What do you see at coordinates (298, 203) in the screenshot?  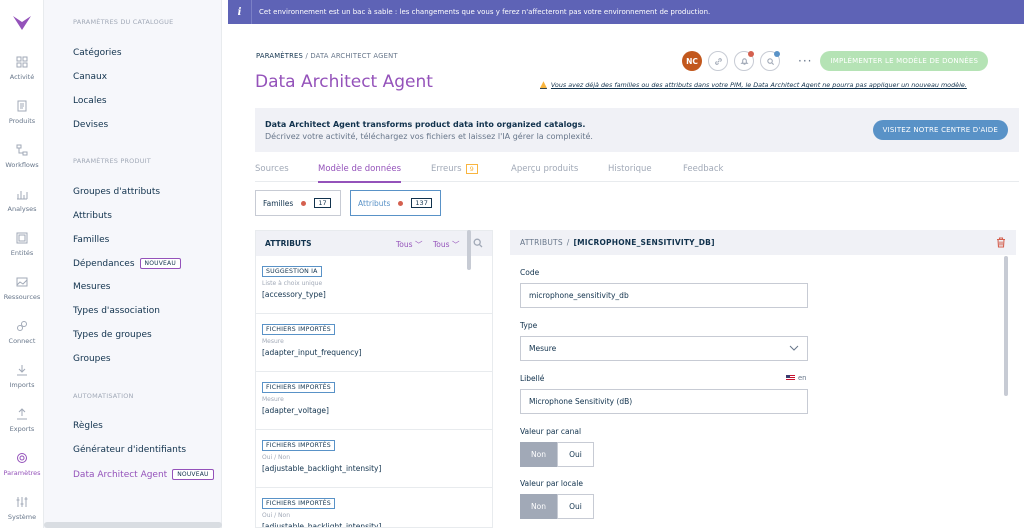 I see `families-filter-chip: Familles 17` at bounding box center [298, 203].